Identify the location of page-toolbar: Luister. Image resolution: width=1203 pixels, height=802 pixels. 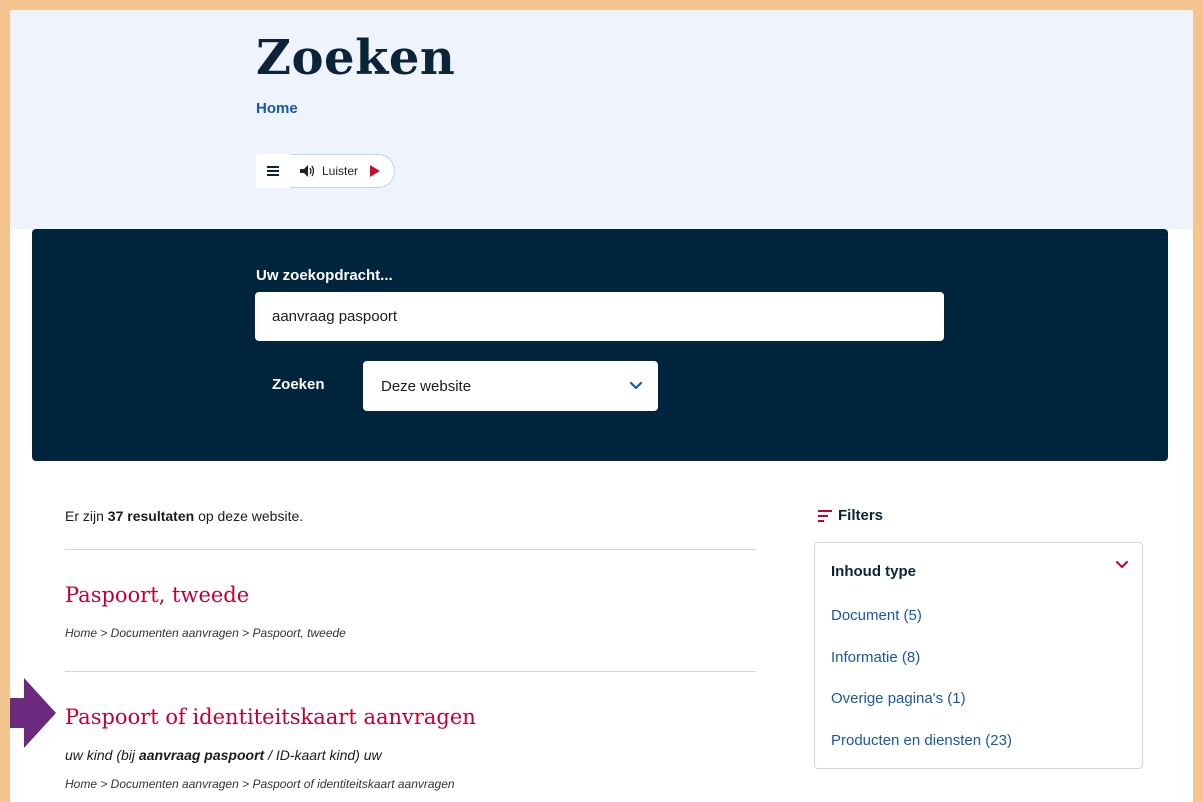
(326, 171).